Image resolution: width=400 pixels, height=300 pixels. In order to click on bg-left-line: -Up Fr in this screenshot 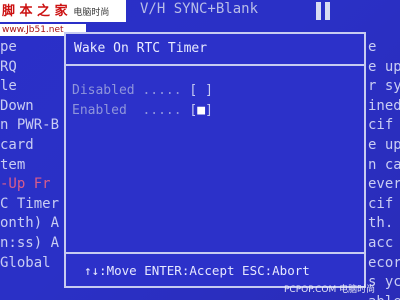, I will do `click(25, 184)`.